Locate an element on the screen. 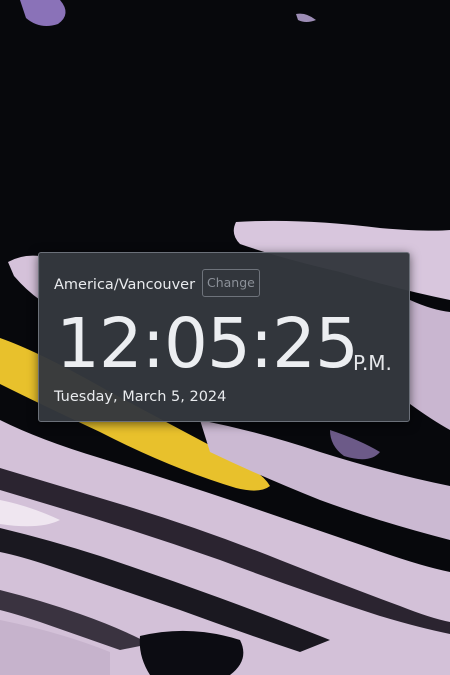  timezone-label: America/Vancouver is located at coordinates (125, 285).